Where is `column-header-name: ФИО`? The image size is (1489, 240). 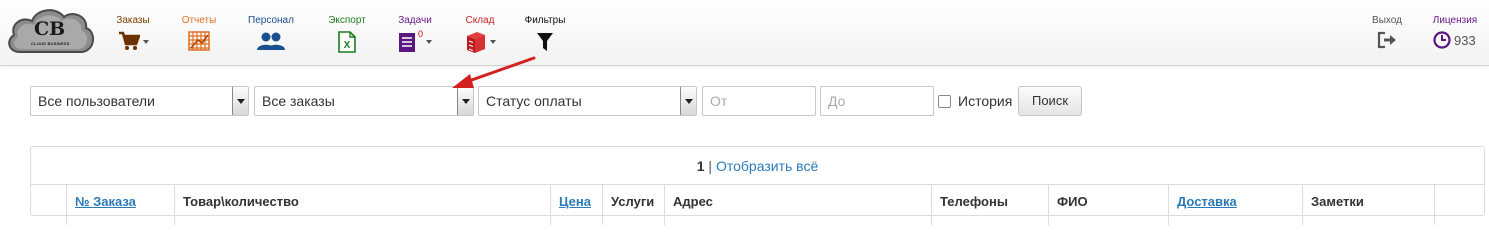 column-header-name: ФИО is located at coordinates (1108, 205).